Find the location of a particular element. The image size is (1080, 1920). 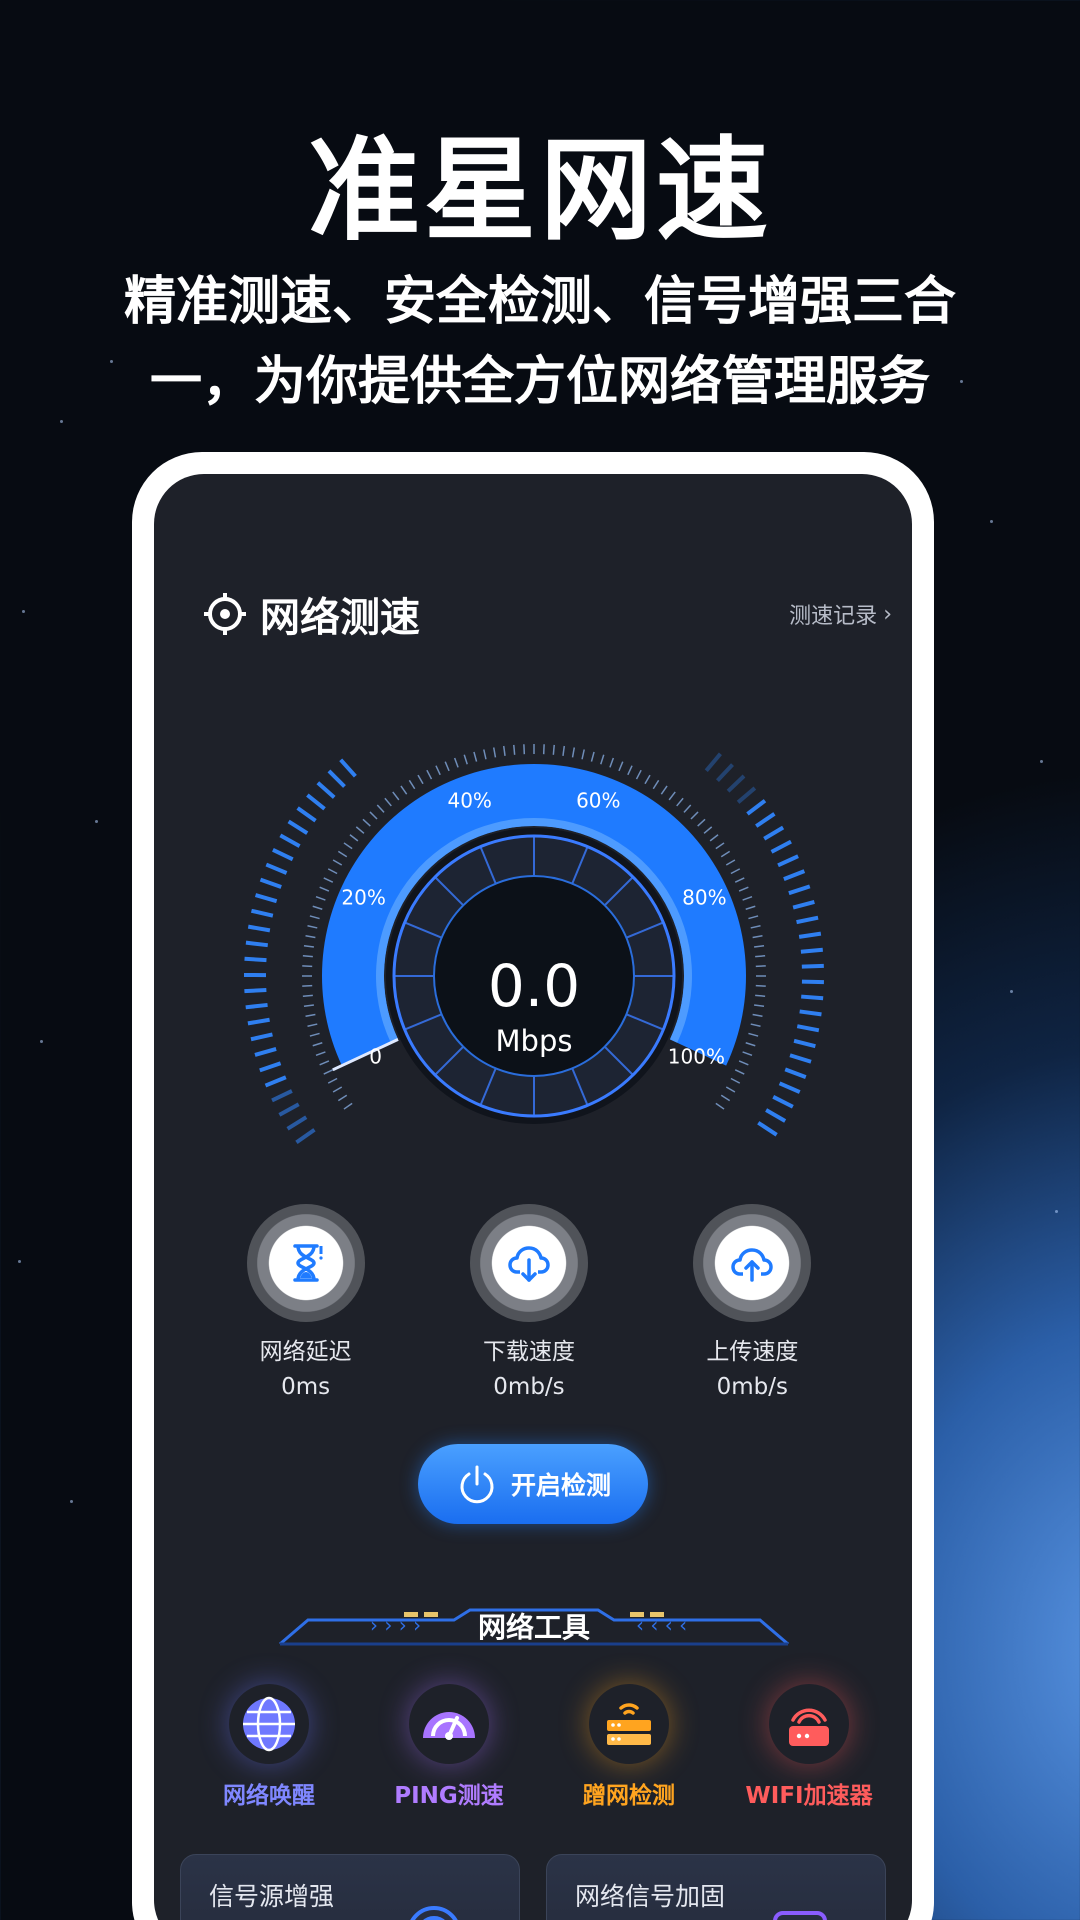

feature-cards: 信号源增强 网络信号加固 is located at coordinates (533, 1887).